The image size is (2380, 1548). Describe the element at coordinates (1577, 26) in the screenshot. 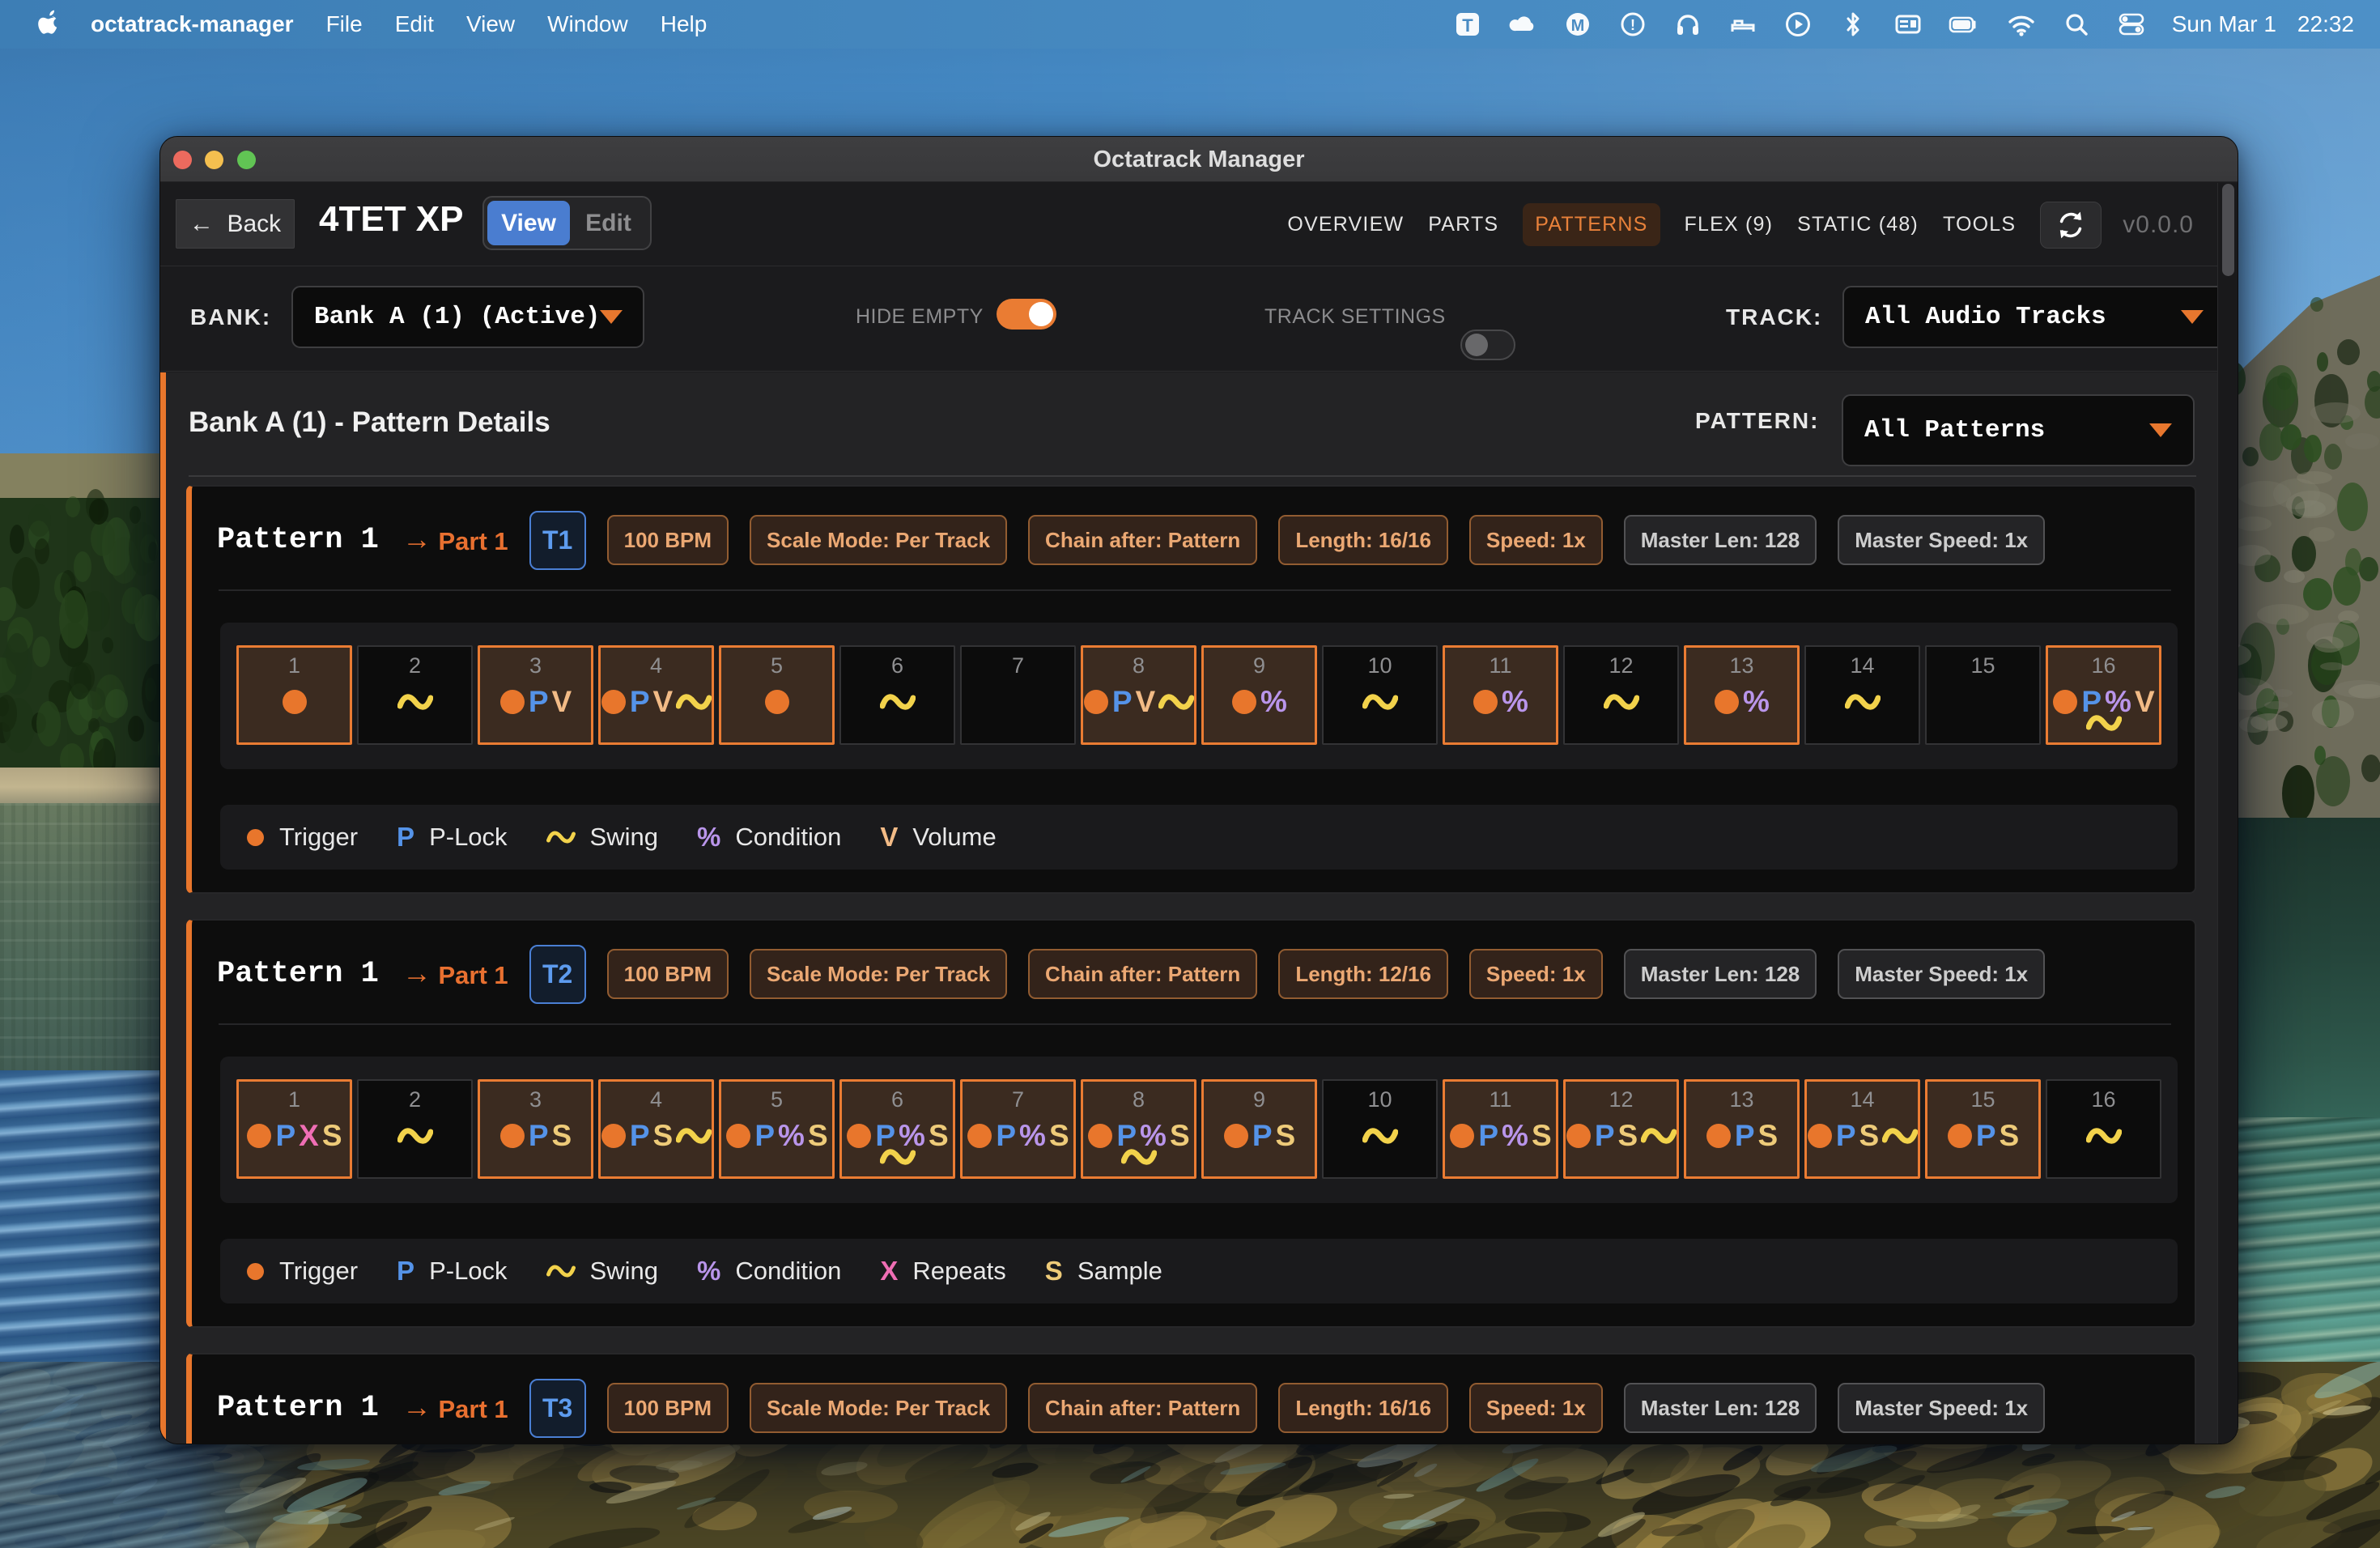

I see `svg-text: M` at that location.